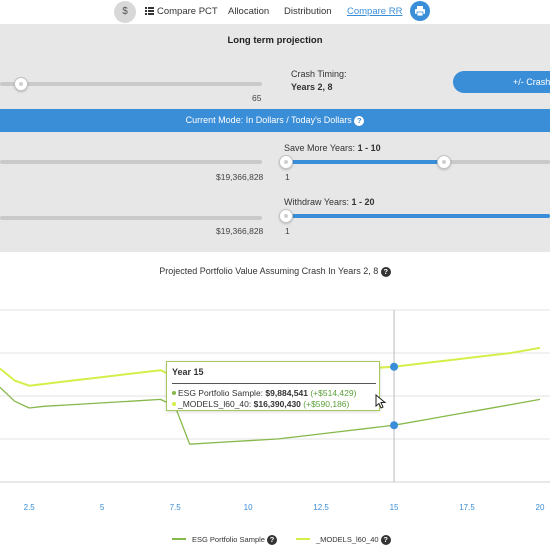 The height and width of the screenshot is (550, 550). I want to click on x-tick-6: 17.5, so click(467, 507).